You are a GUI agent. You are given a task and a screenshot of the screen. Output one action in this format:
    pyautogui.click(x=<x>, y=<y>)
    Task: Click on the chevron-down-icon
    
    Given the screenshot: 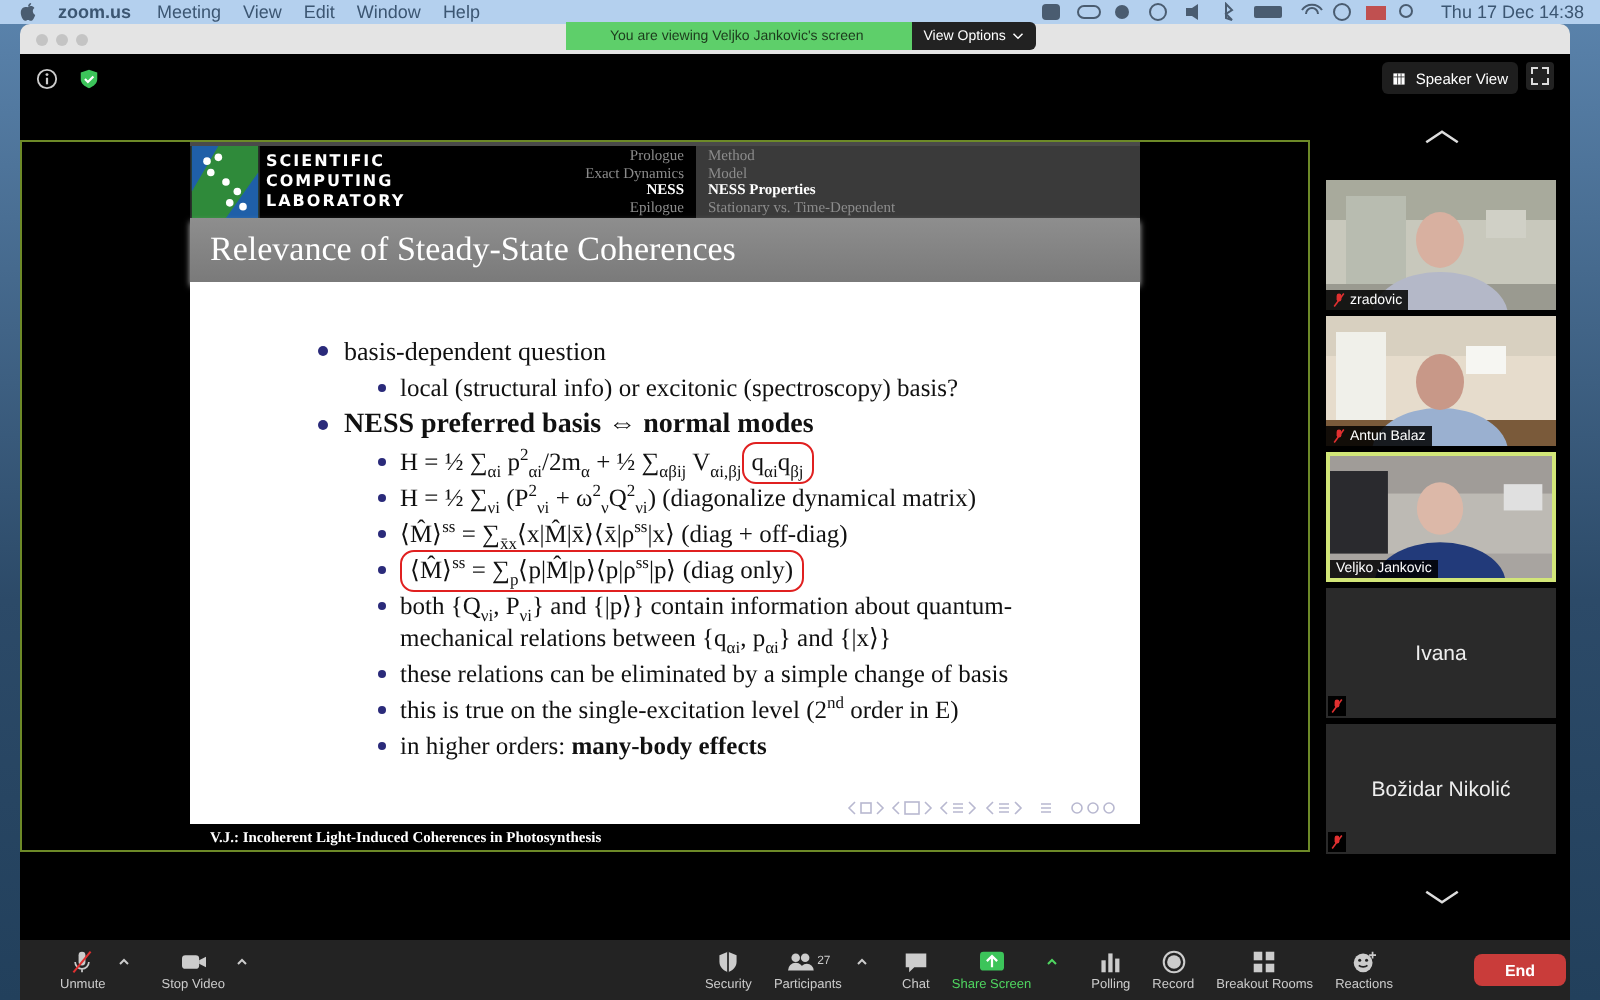 What is the action you would take?
    pyautogui.click(x=1441, y=897)
    